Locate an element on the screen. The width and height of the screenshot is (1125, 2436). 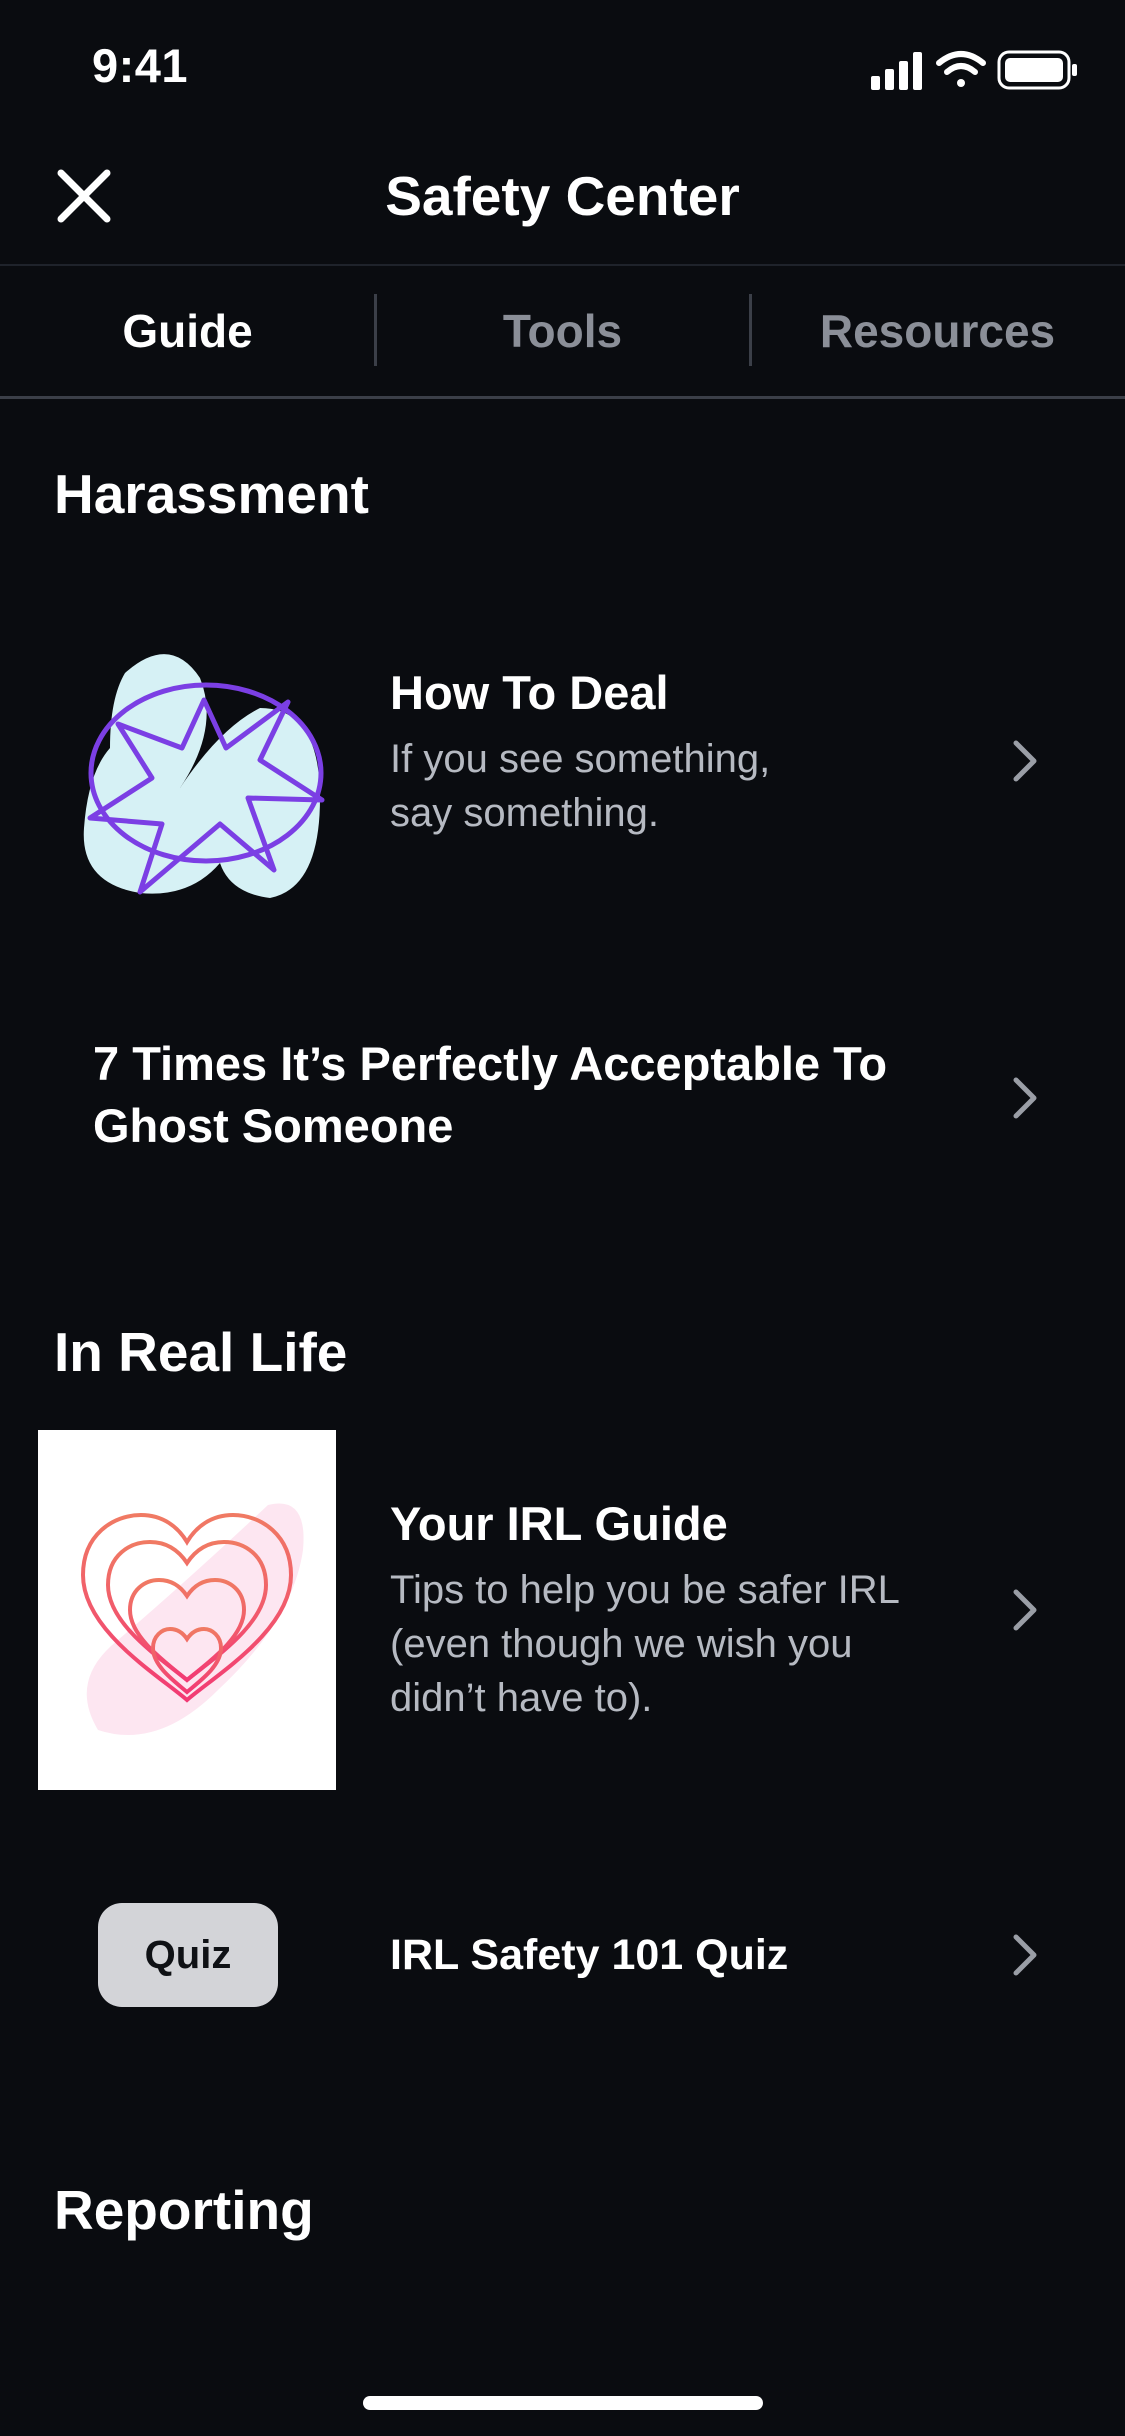
tab-bar: Guide Tools Resources is located at coordinates (562, 331).